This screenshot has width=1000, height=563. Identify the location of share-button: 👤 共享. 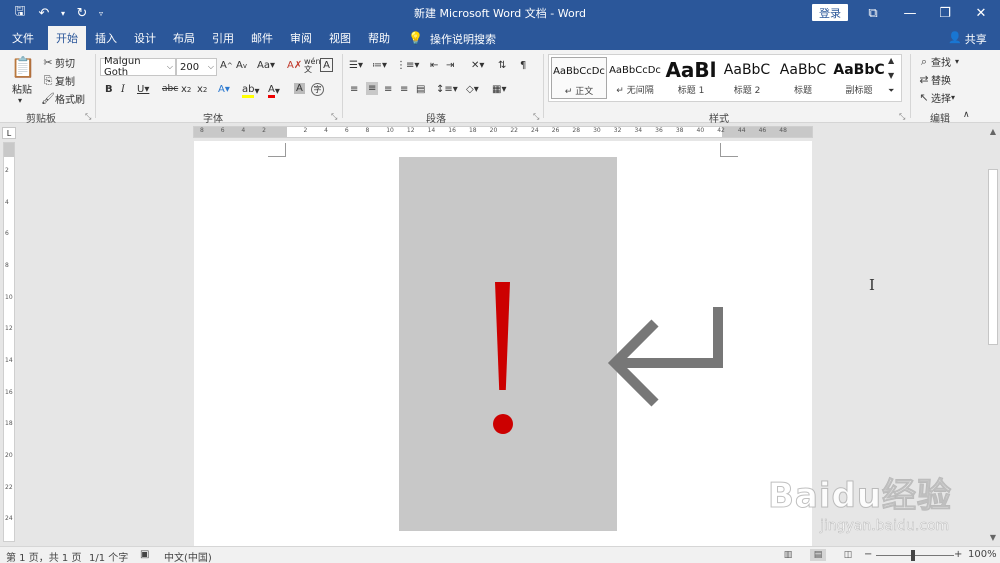
(967, 39).